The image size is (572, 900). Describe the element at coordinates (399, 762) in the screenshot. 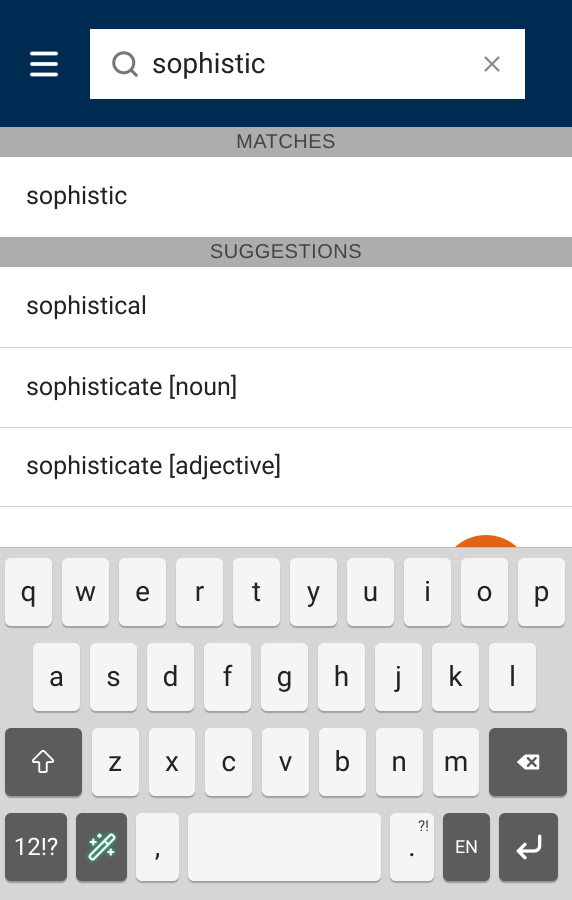

I see `key: n` at that location.